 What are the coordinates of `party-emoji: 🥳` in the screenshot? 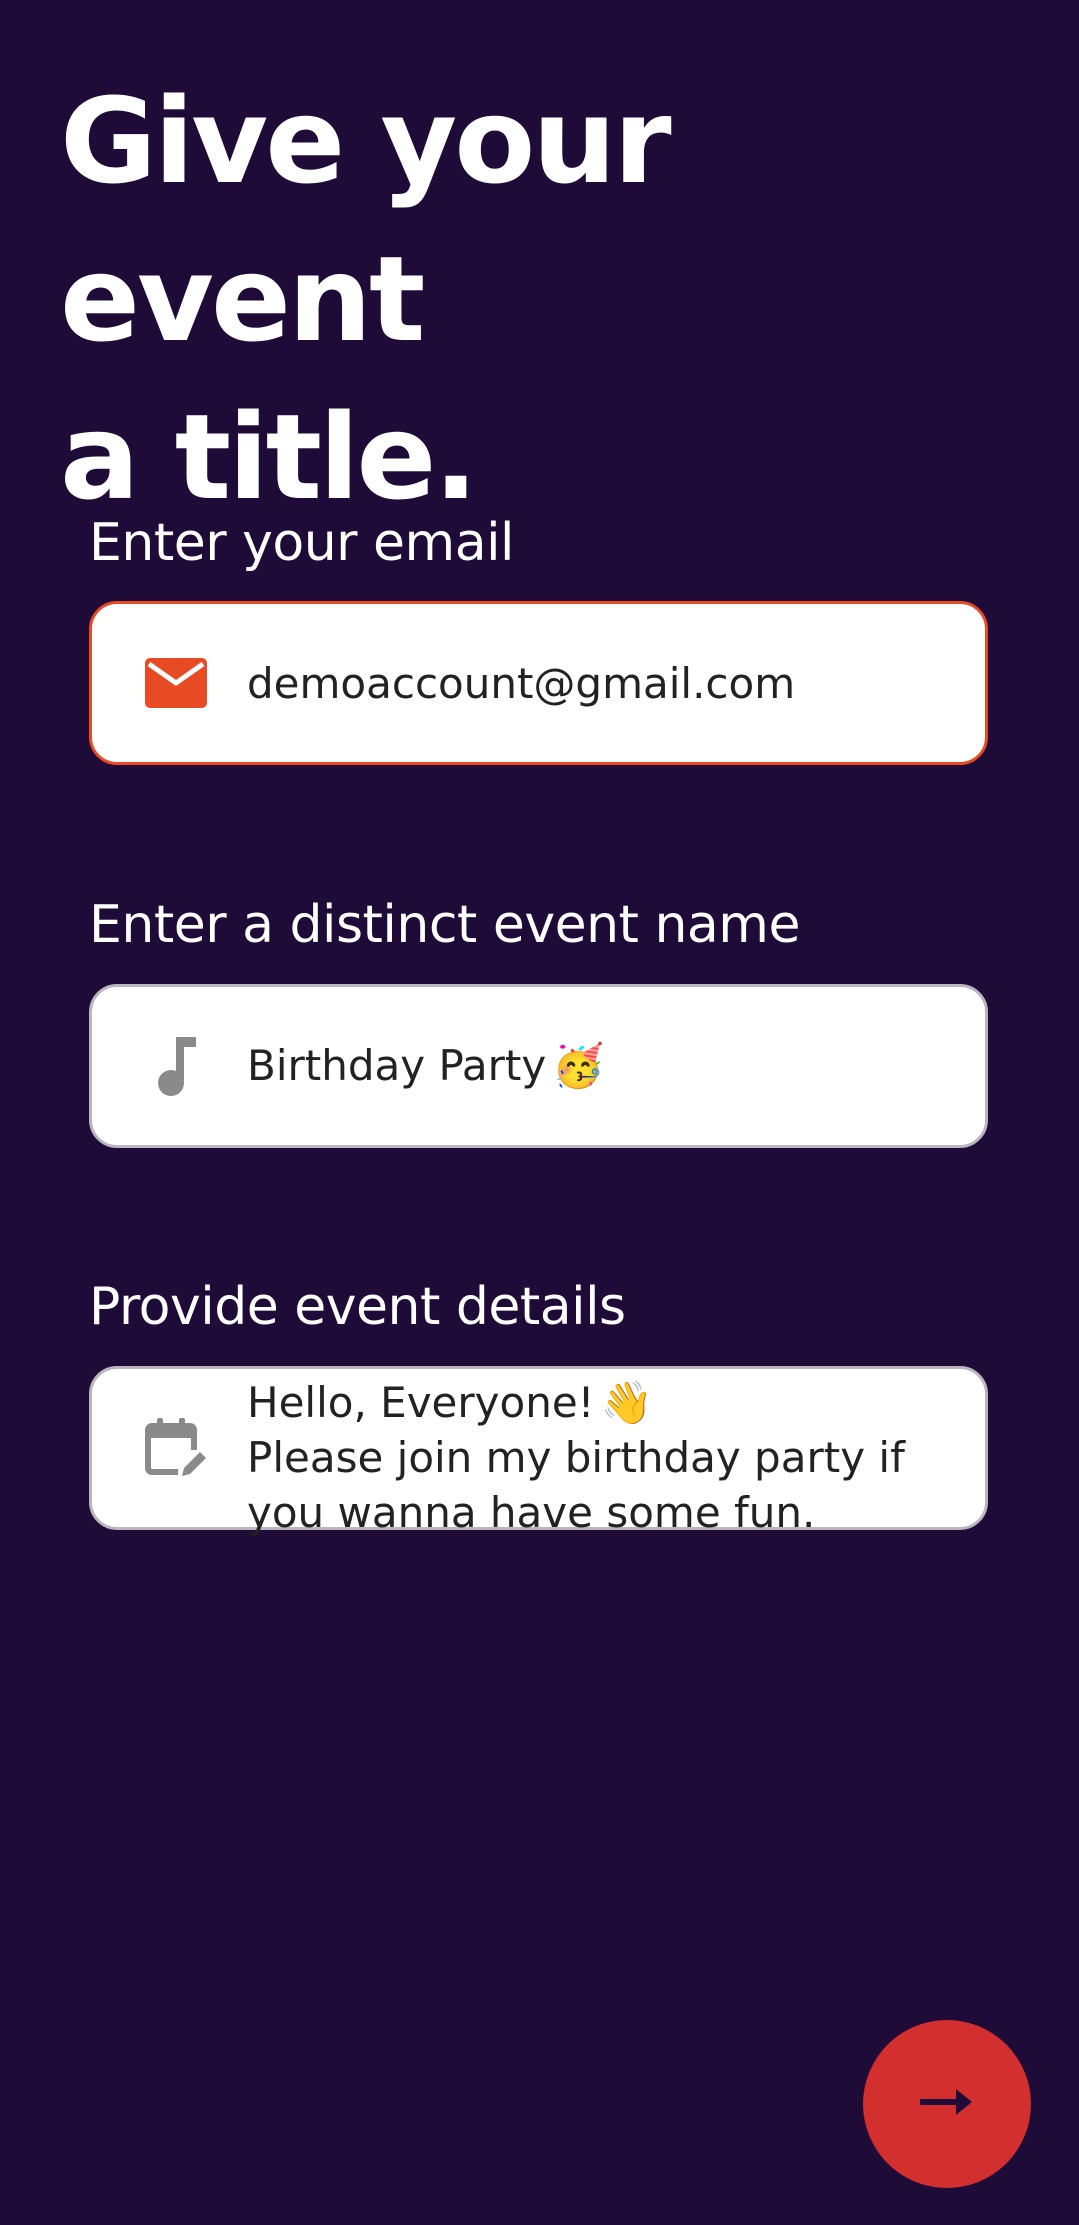 It's located at (578, 1065).